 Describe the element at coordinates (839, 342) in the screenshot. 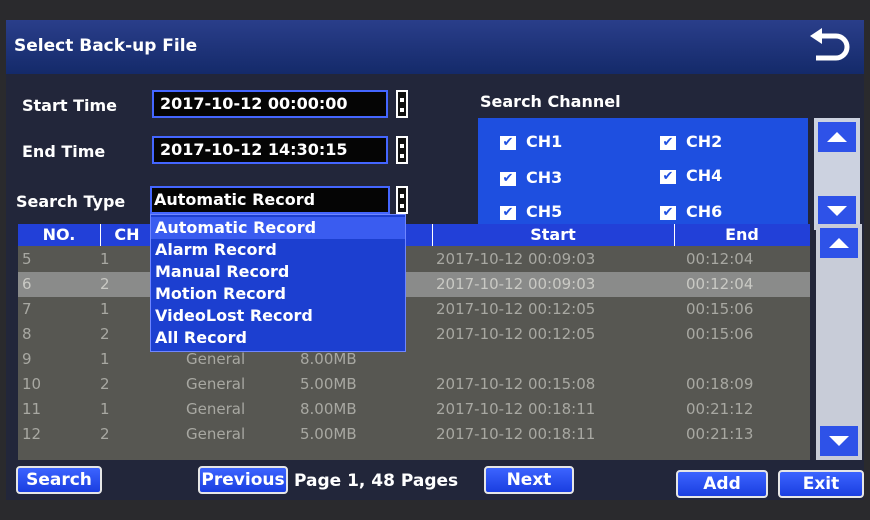

I see `table-scrollbar` at that location.